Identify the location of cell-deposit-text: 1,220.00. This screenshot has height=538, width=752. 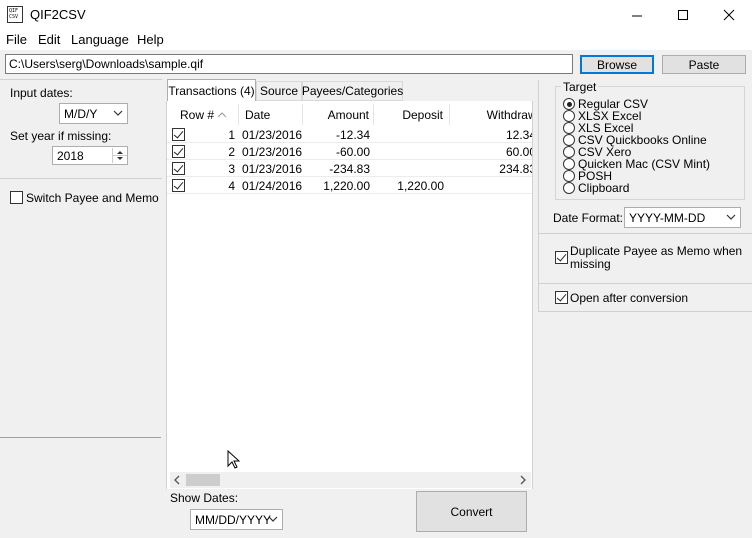
(420, 185).